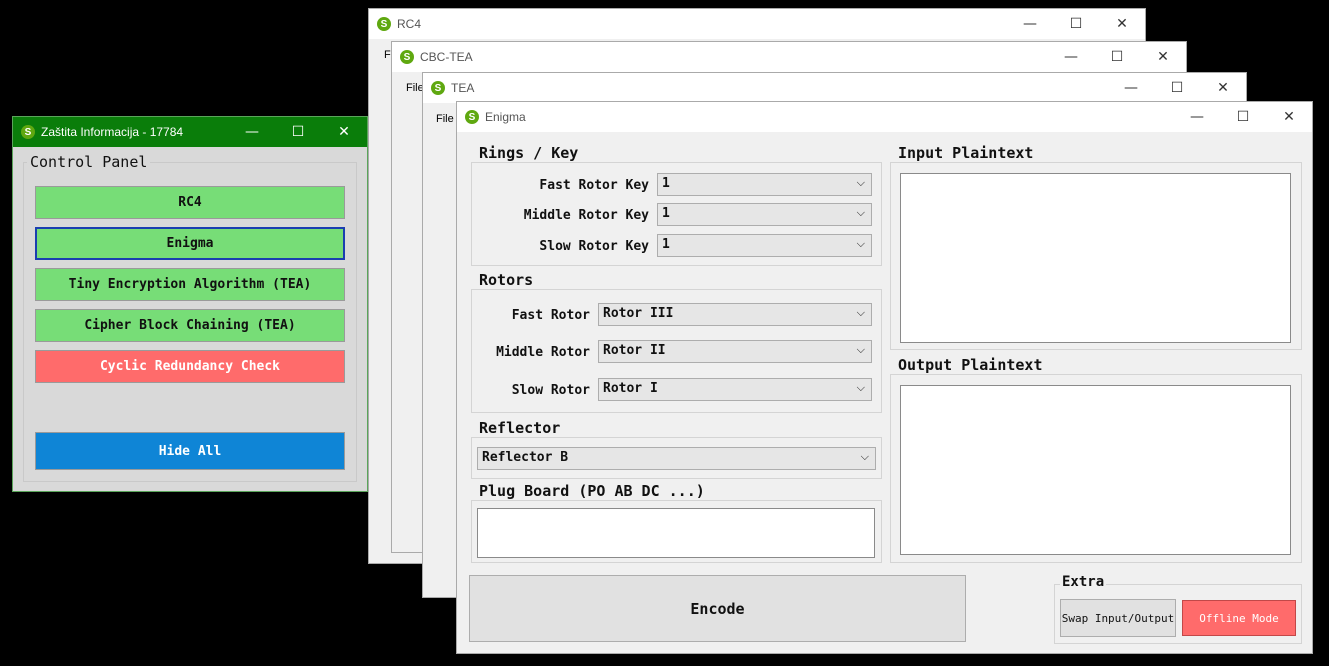  What do you see at coordinates (1118, 618) in the screenshot?
I see `swap-button: Swap Input/Output` at bounding box center [1118, 618].